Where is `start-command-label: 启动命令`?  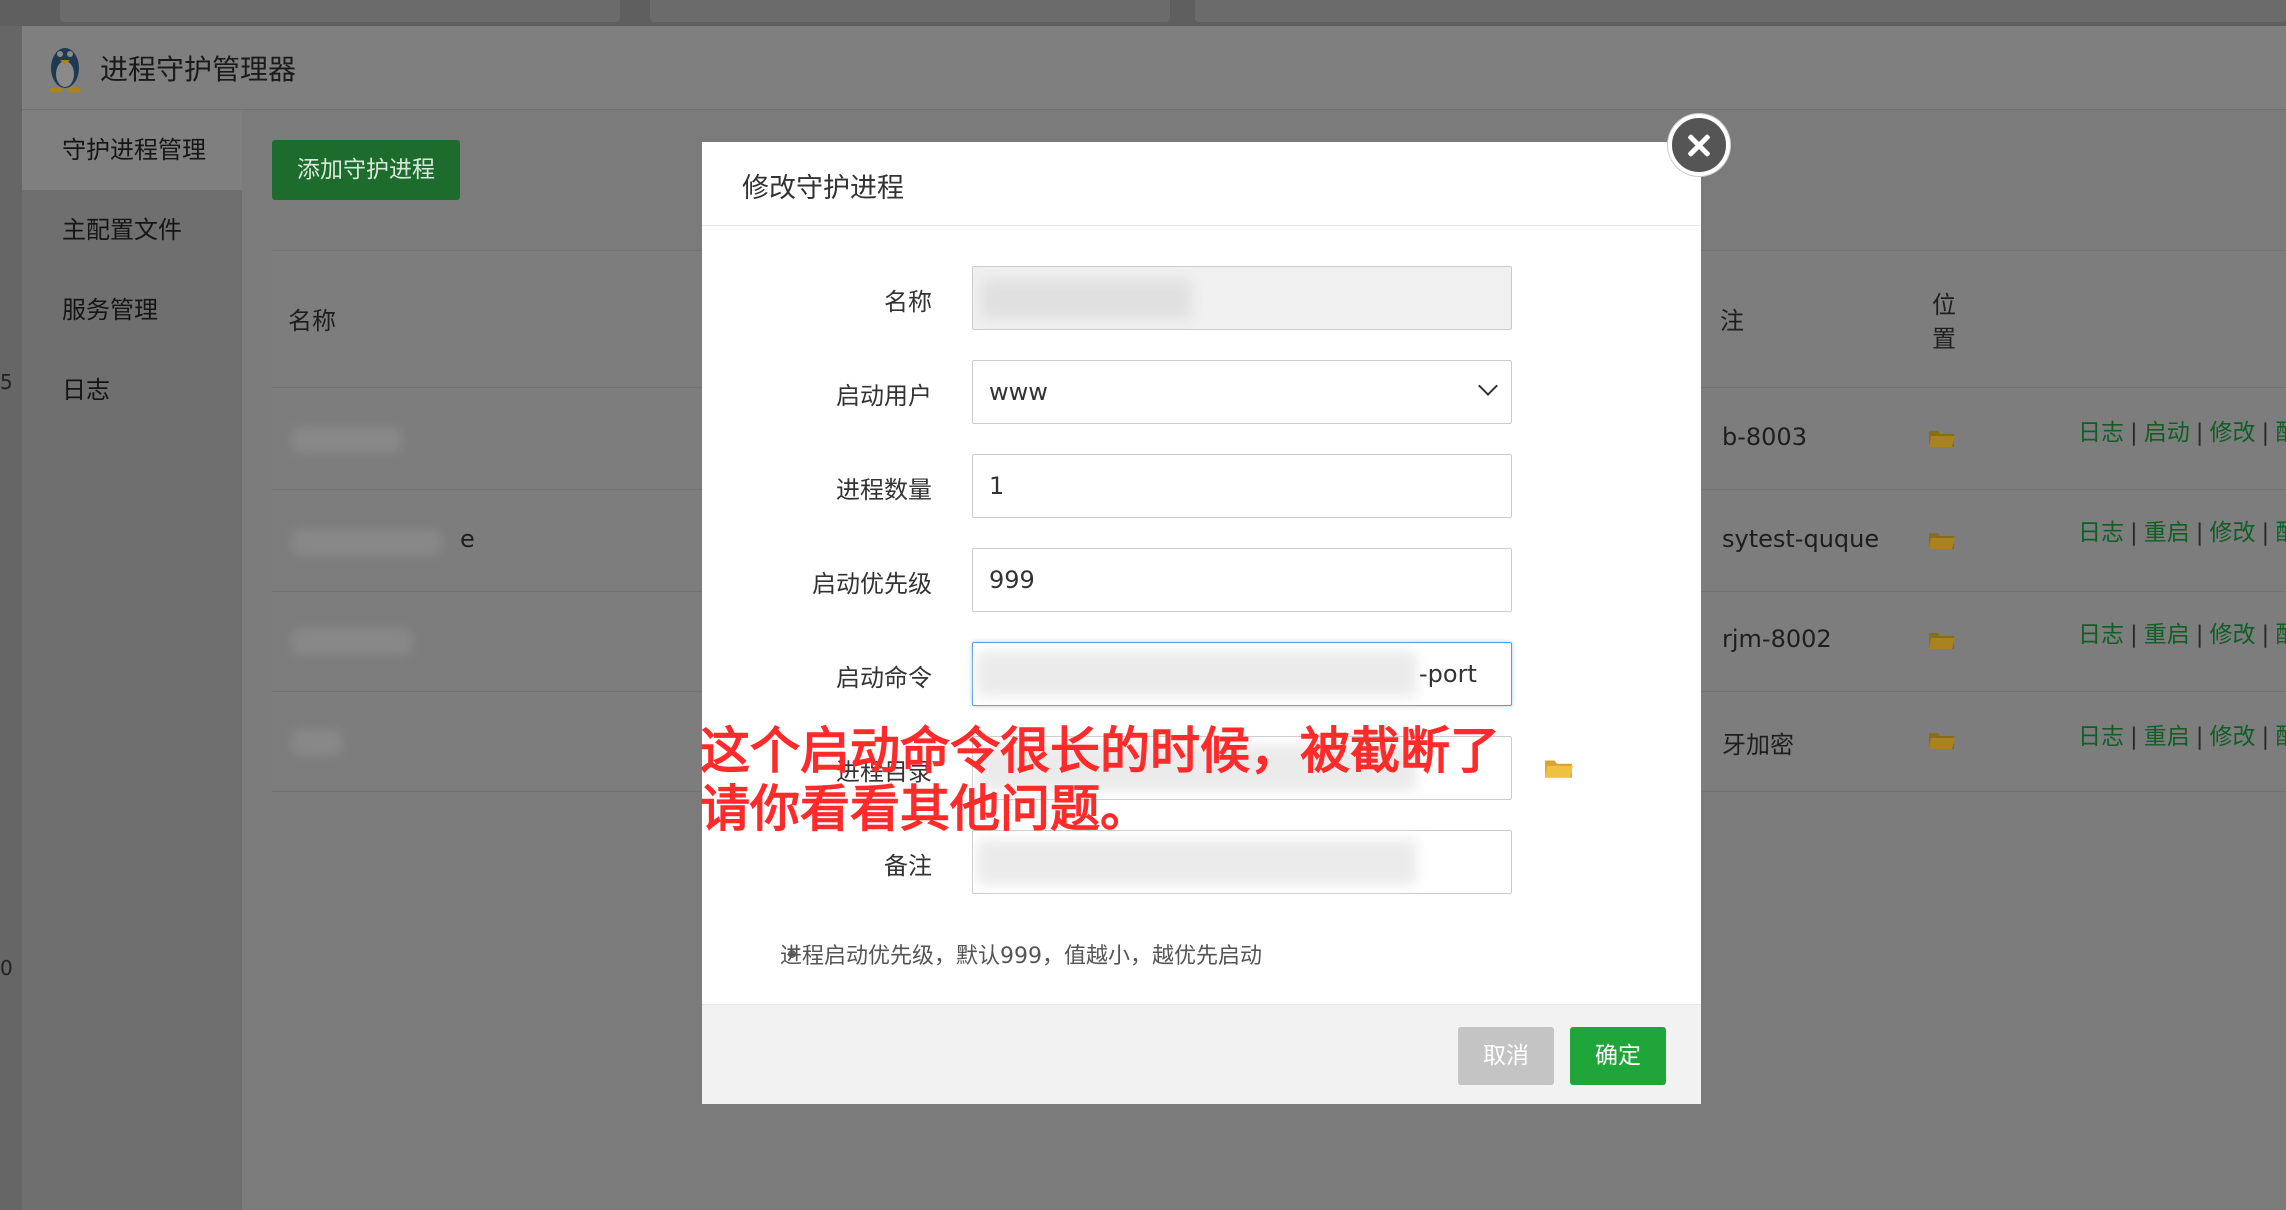
start-command-label: 启动命令 is located at coordinates (884, 678).